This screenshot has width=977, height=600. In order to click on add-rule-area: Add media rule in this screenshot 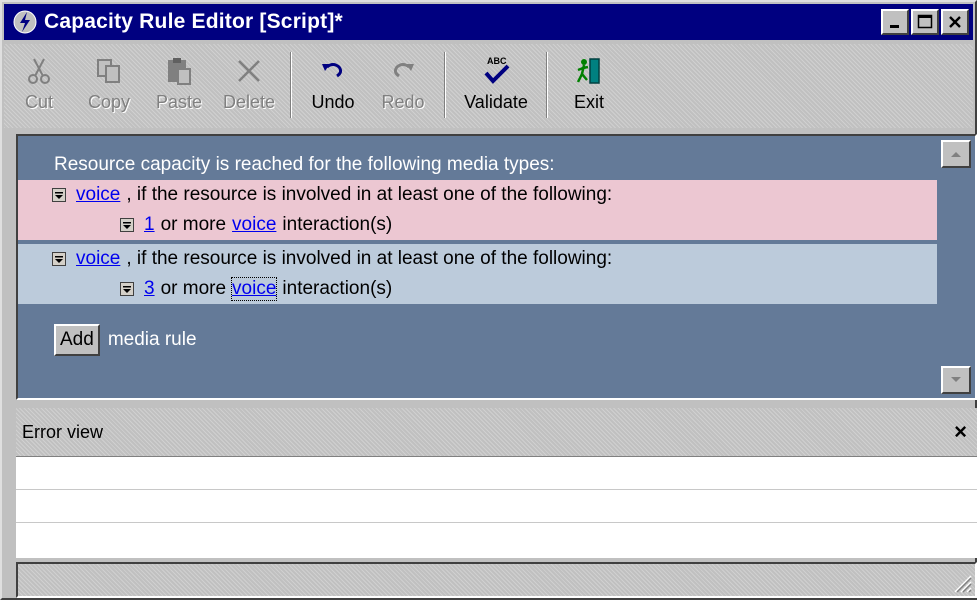, I will do `click(125, 340)`.